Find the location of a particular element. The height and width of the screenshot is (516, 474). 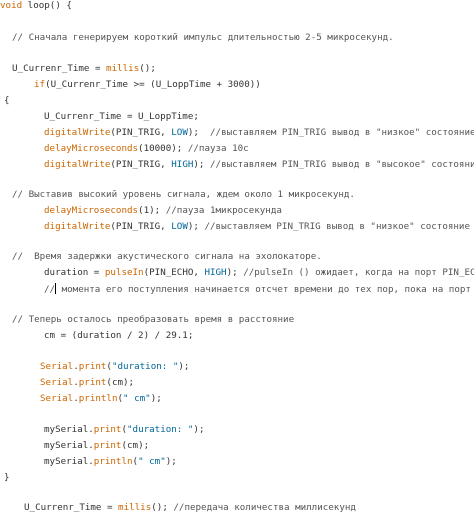

code-comment: //передача количества миллисекунд is located at coordinates (264, 507).